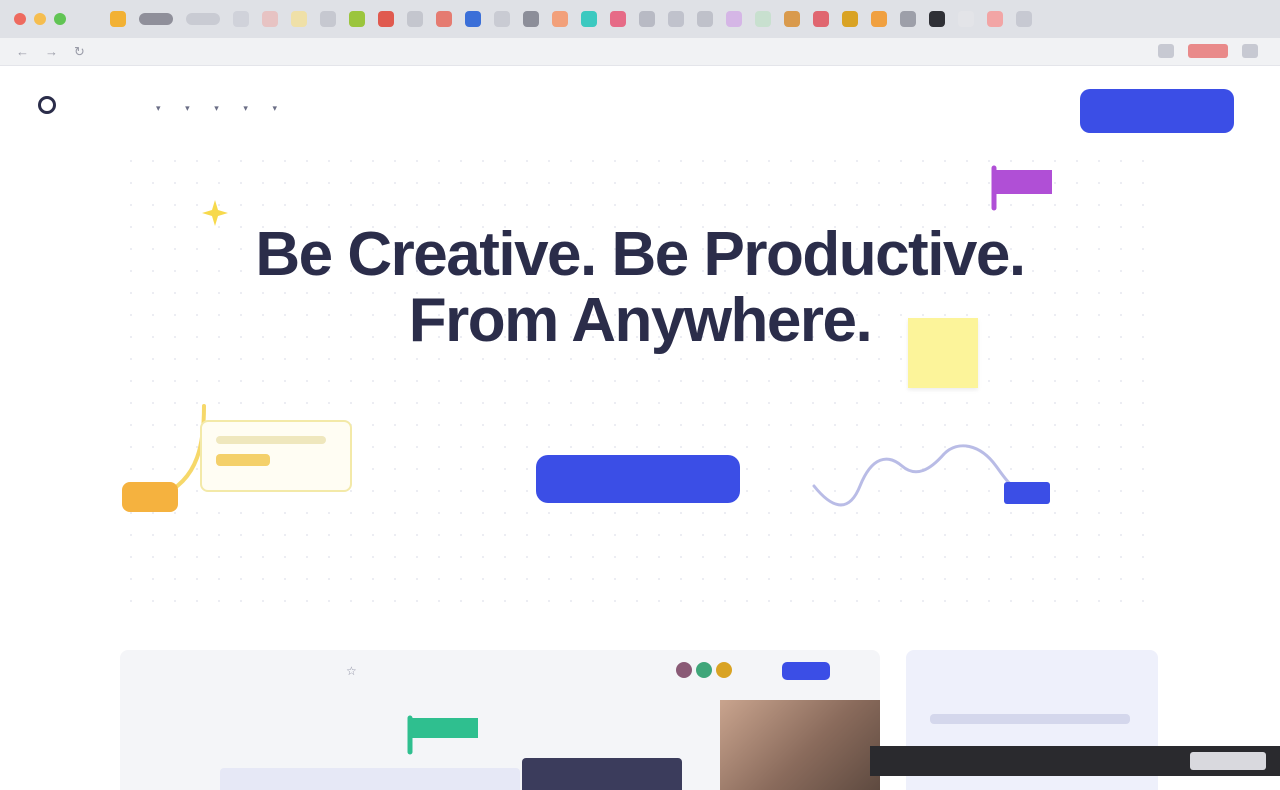  Describe the element at coordinates (276, 456) in the screenshot. I see `yellow-card` at that location.